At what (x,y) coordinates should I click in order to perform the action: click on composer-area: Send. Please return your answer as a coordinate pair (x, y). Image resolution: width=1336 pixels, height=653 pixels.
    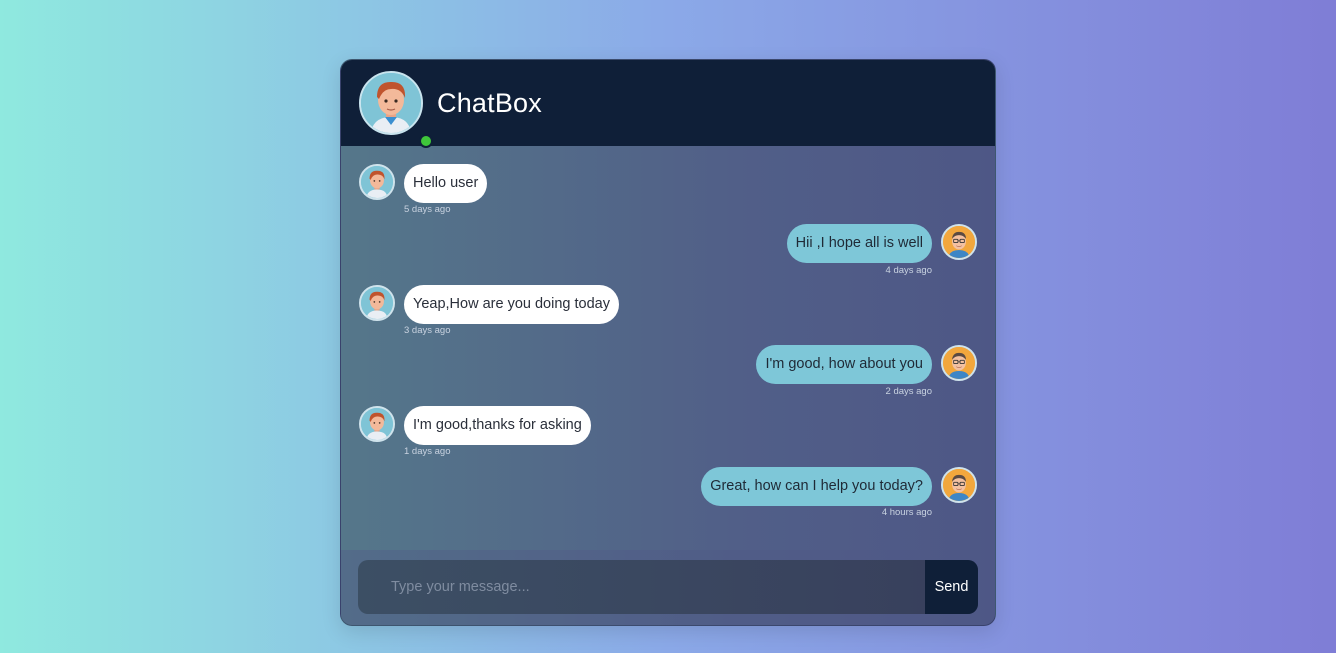
    Looking at the image, I should click on (668, 587).